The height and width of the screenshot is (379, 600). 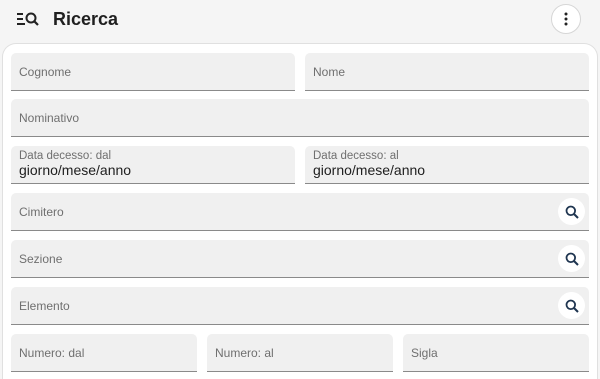 What do you see at coordinates (300, 306) in the screenshot?
I see `elemento-field: Elemento` at bounding box center [300, 306].